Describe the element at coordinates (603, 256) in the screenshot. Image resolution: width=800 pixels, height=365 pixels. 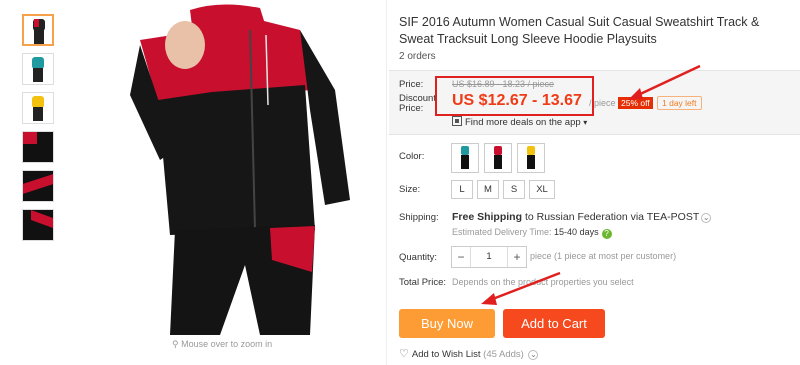
I see `quantity-note: piece (1 piece at most per customer)` at that location.